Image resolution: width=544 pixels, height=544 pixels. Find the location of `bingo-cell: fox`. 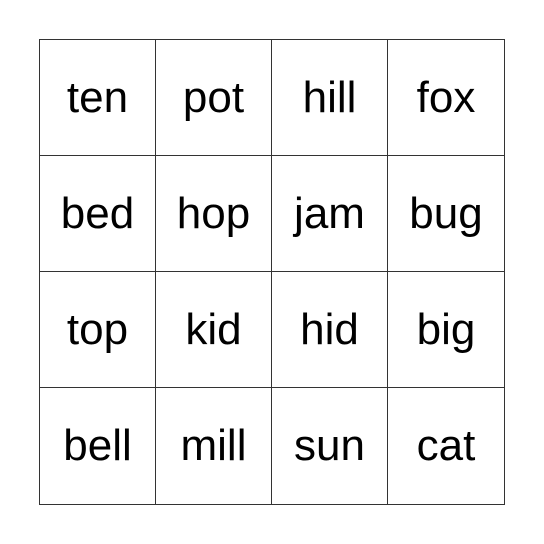

bingo-cell: fox is located at coordinates (446, 98).